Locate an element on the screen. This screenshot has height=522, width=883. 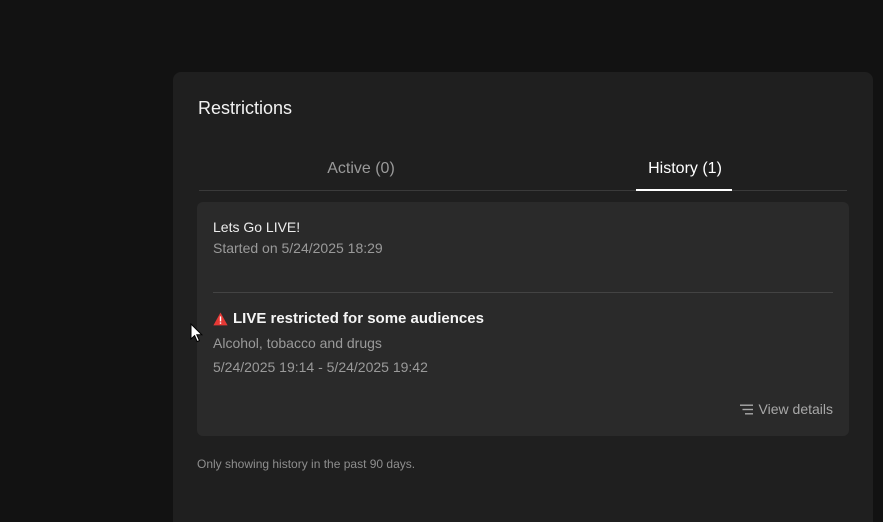
details-list-icon is located at coordinates (746, 409).